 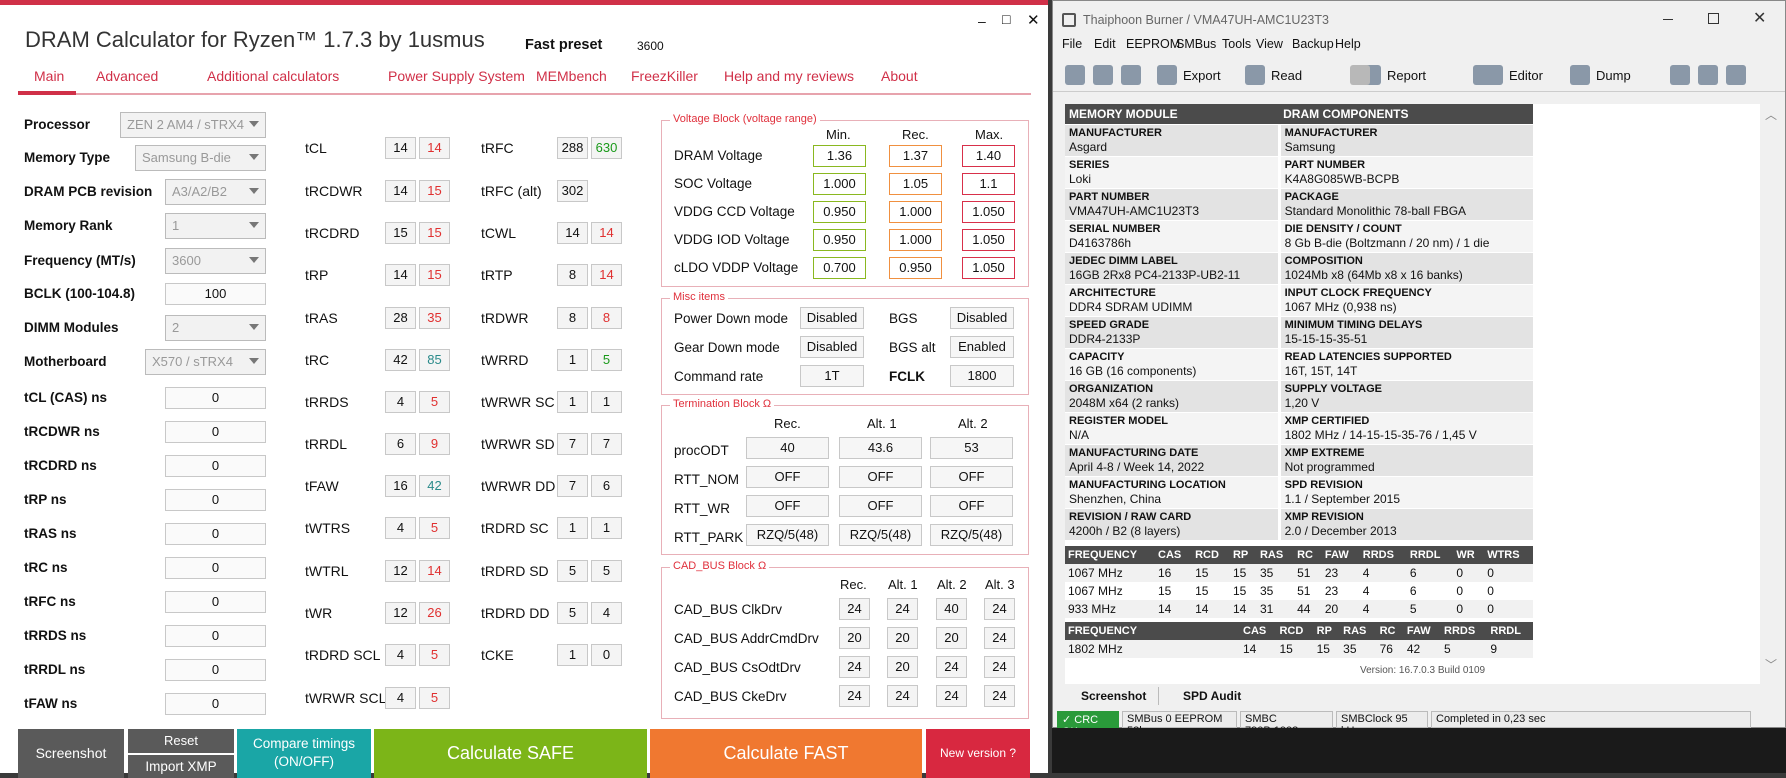 I want to click on calculate-fast-button: Calculate FAST, so click(x=786, y=753).